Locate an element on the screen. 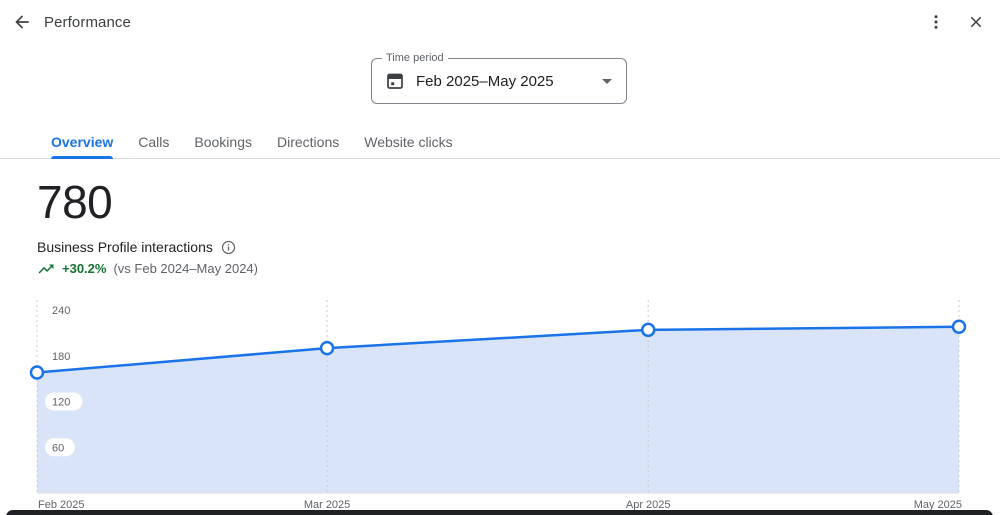 Image resolution: width=1000 pixels, height=515 pixels. time-period-value: Feb 2025–May 2025 is located at coordinates (485, 81).